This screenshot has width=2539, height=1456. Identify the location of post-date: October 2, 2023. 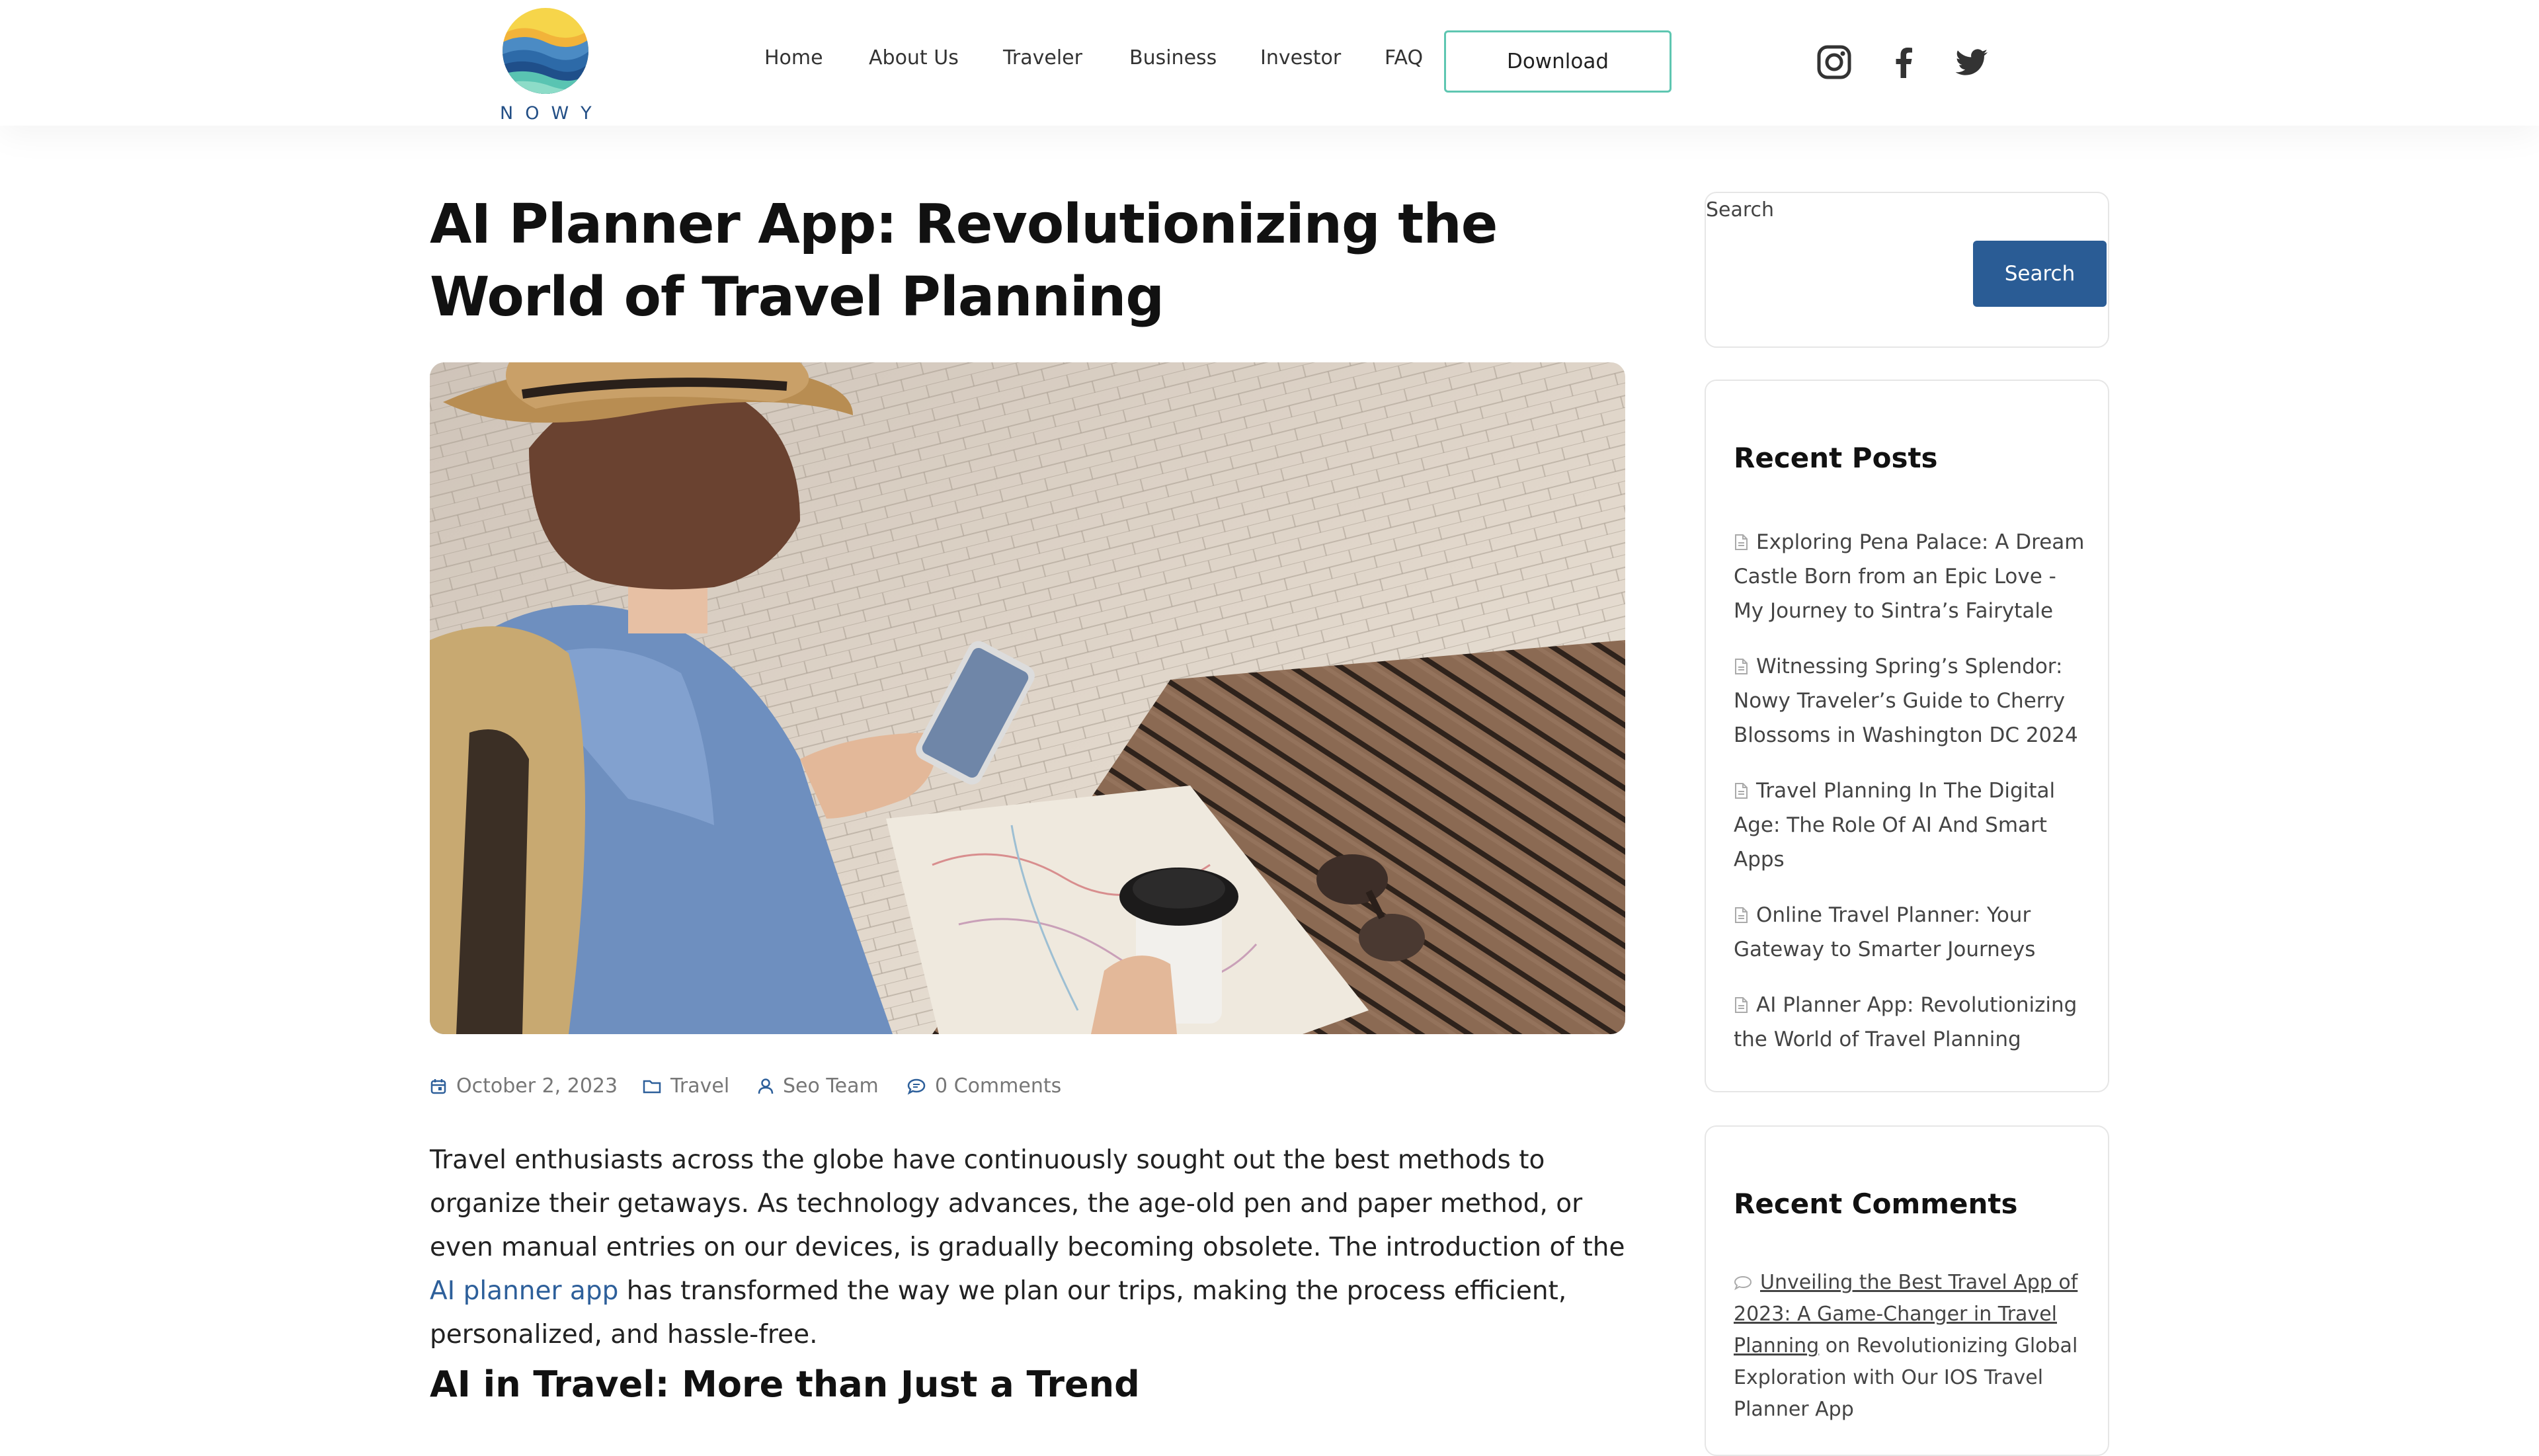
(524, 1086).